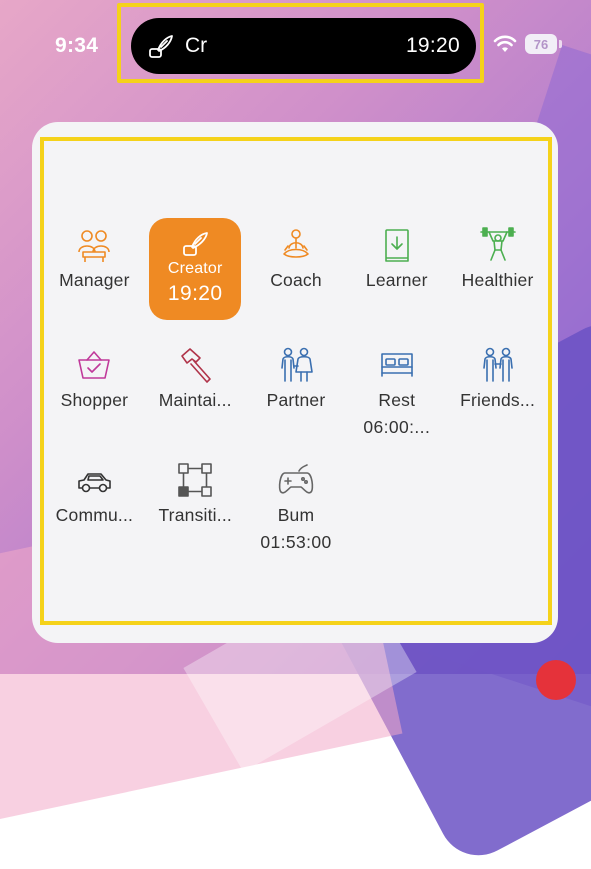  I want to click on activity-creator: Creator 19:20, so click(195, 272).